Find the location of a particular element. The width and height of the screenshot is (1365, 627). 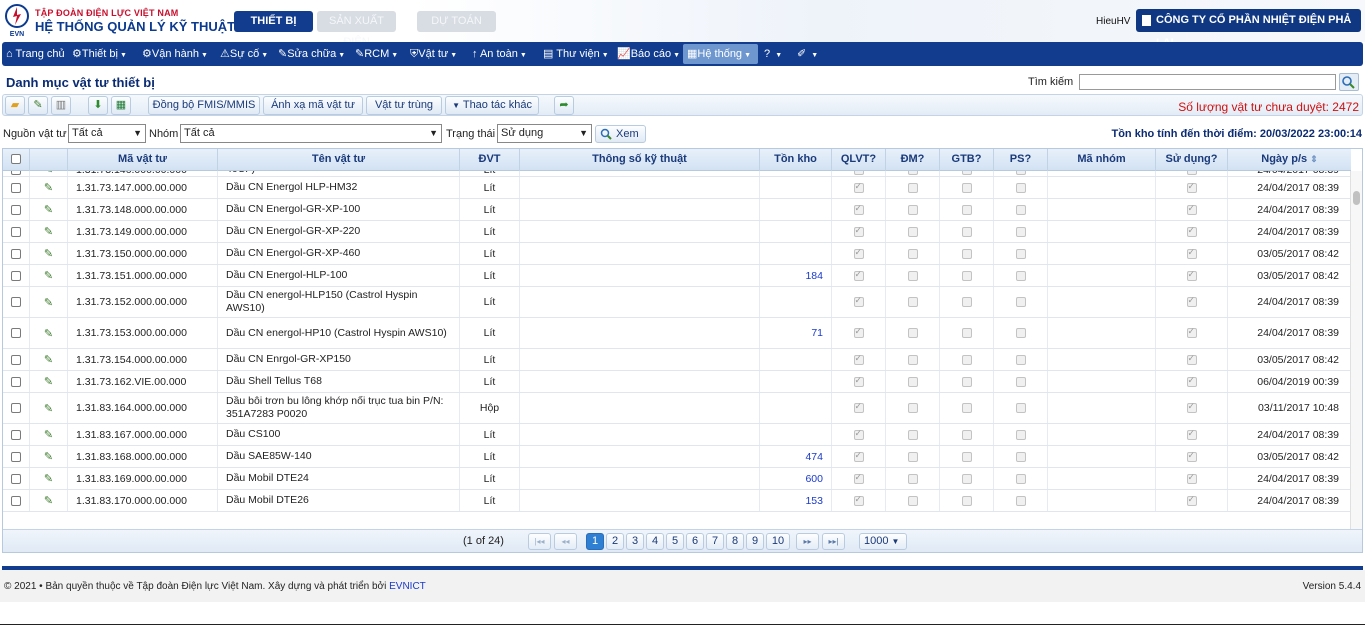

select-all-checkbox is located at coordinates (16, 159).